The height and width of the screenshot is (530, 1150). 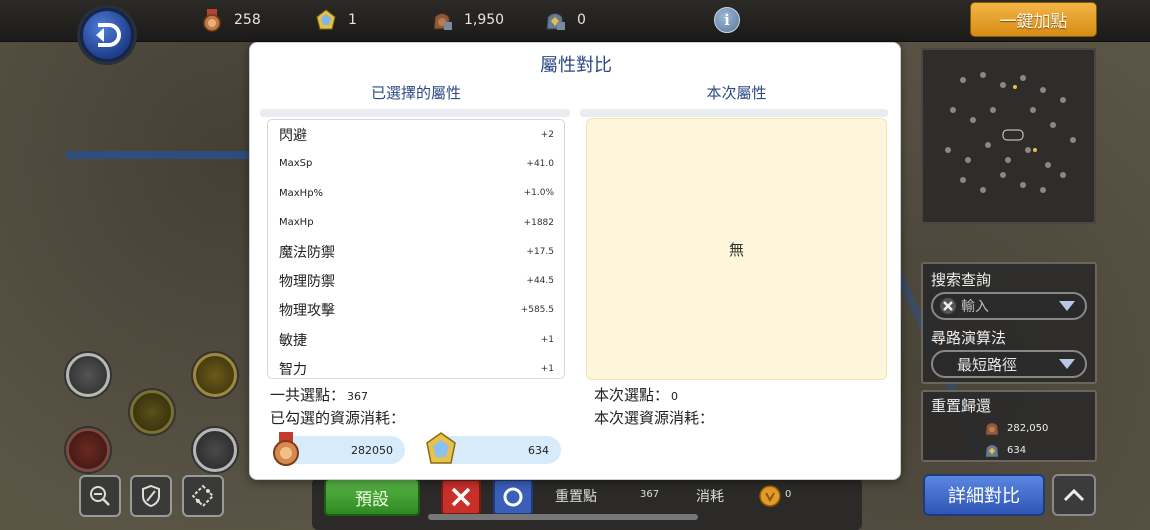 I want to click on attribute-value: +1882, so click(x=538, y=222).